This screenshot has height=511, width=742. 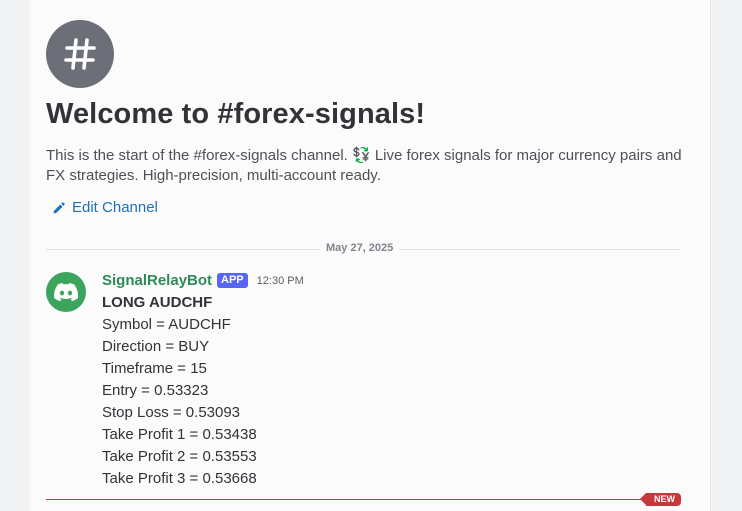 I want to click on app-badge: APP, so click(x=232, y=280).